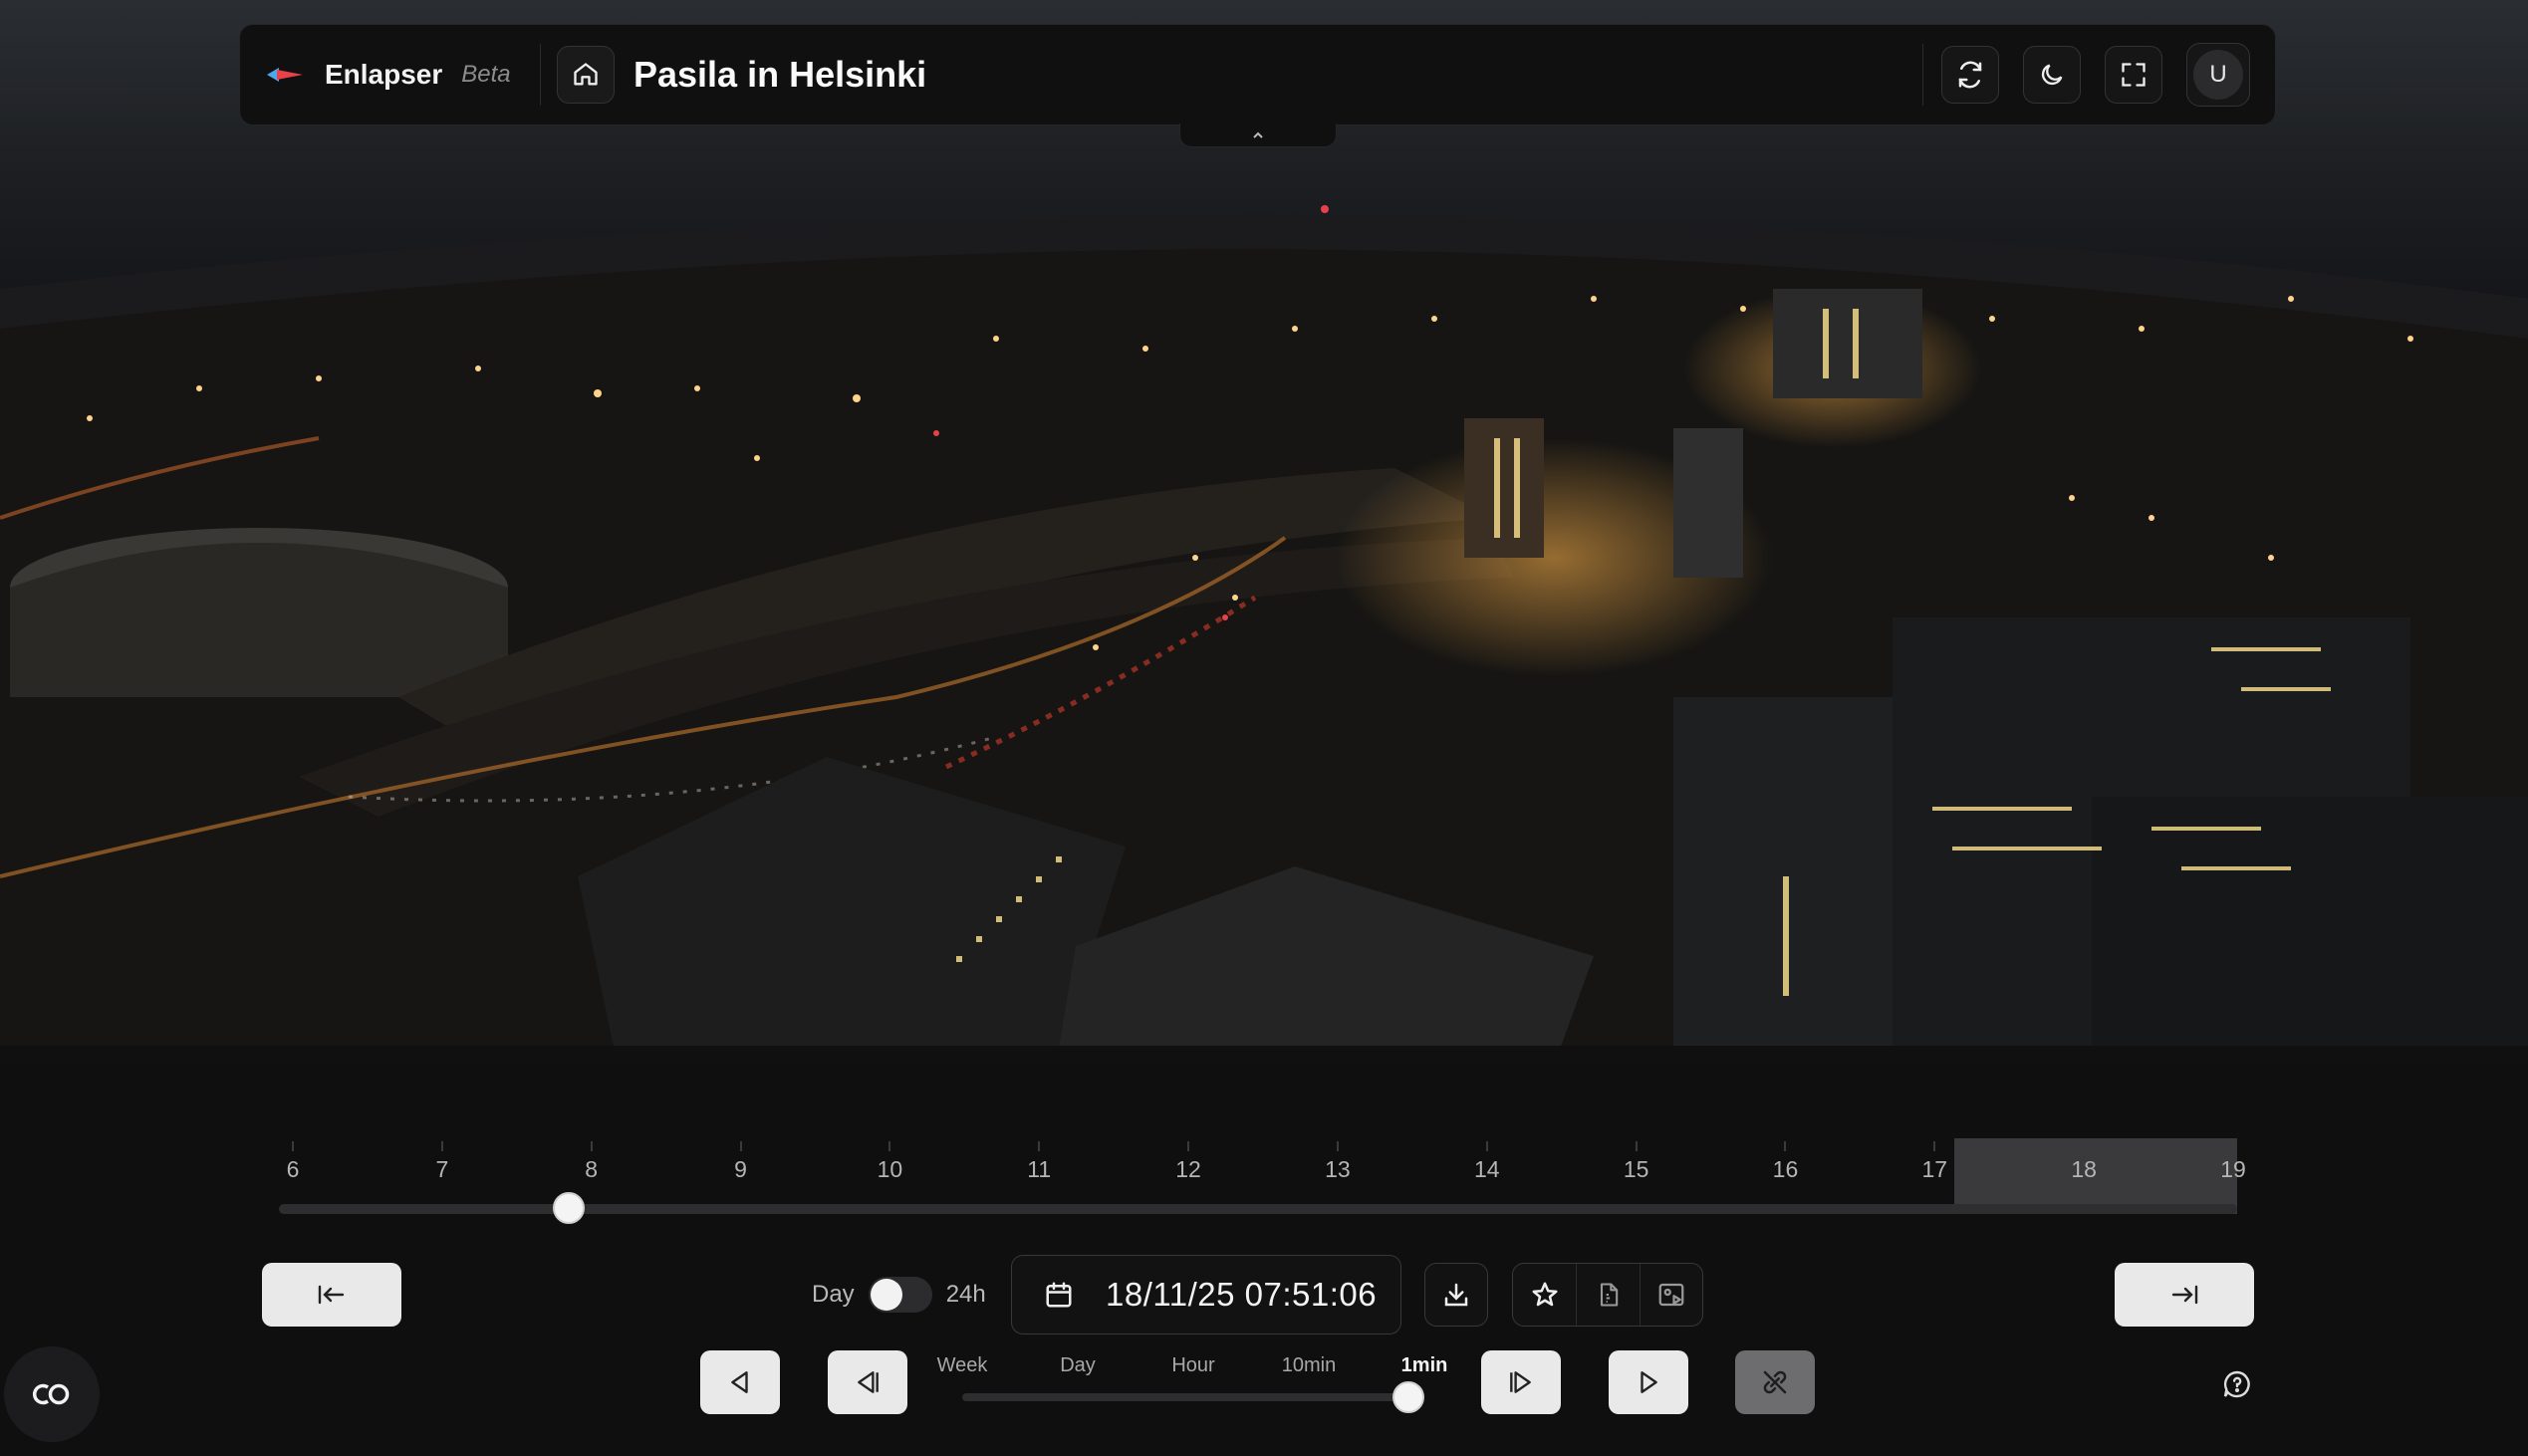  What do you see at coordinates (1242, 1294) in the screenshot?
I see `datetime-value: 18/11/25 07:51:06` at bounding box center [1242, 1294].